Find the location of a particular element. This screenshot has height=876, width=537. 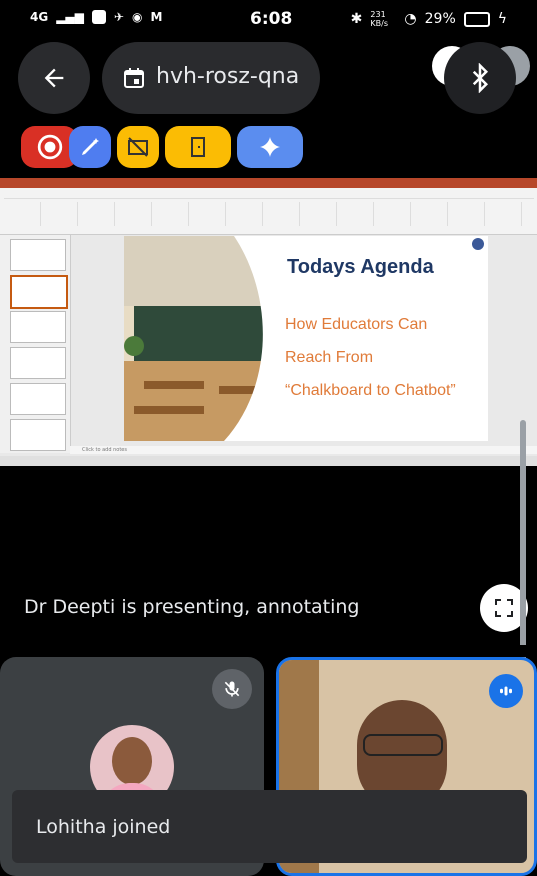

slide-title: Todays Agenda is located at coordinates (360, 267).